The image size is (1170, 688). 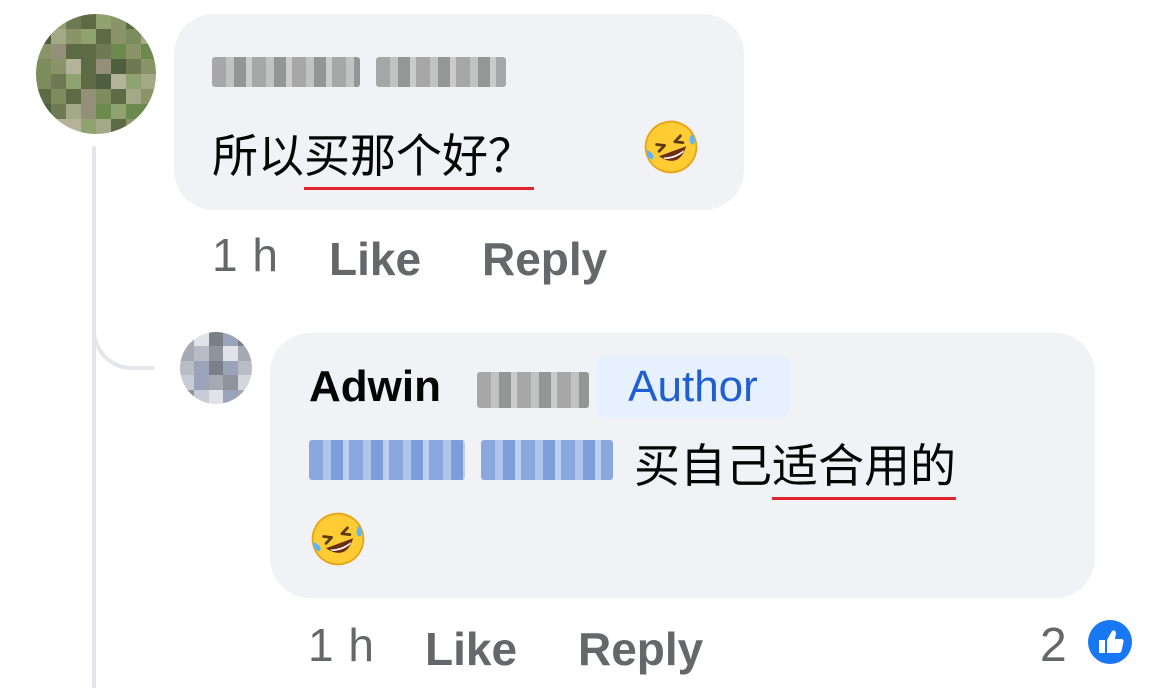 What do you see at coordinates (1110, 642) in the screenshot?
I see `thumbs-up-reaction-icon` at bounding box center [1110, 642].